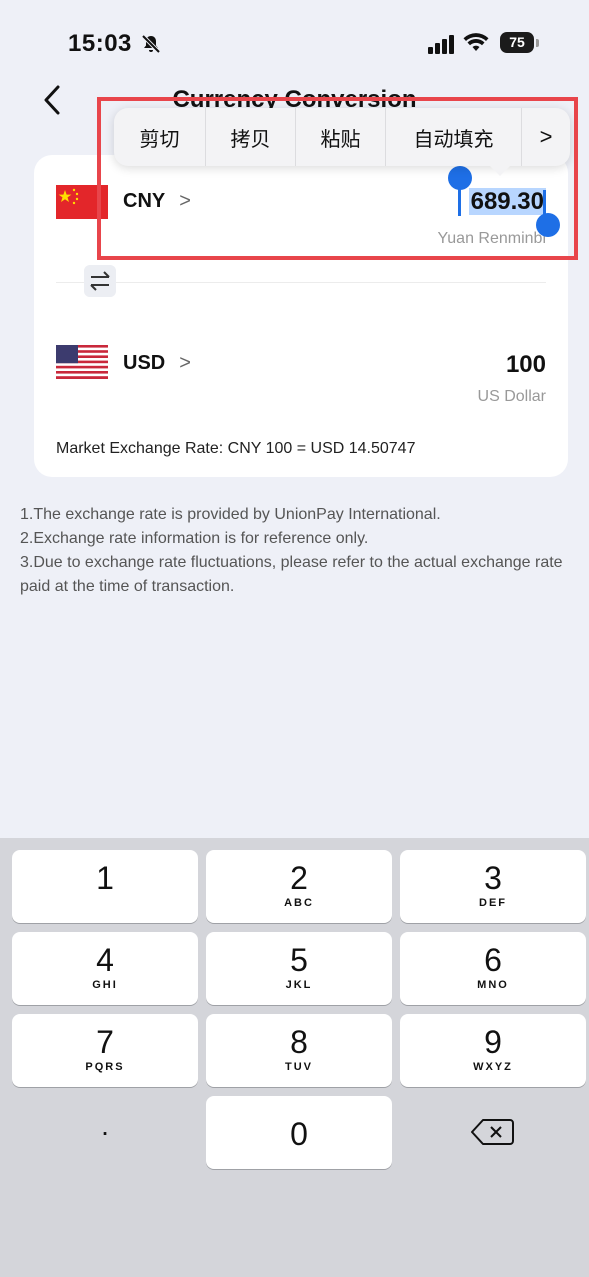 The width and height of the screenshot is (589, 1277). Describe the element at coordinates (511, 396) in the screenshot. I see `to-currency-name: US Dollar` at that location.